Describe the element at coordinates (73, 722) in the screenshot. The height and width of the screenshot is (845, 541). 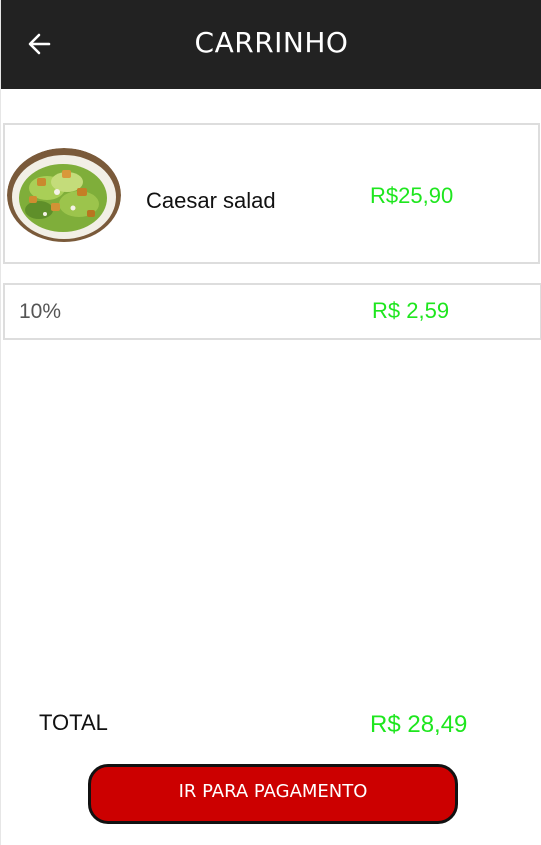
I see `total-label: TOTAL` at that location.